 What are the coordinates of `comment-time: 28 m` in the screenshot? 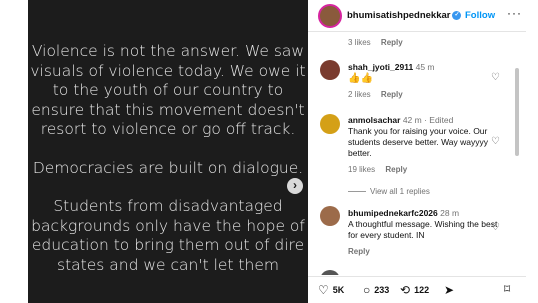 It's located at (450, 213).